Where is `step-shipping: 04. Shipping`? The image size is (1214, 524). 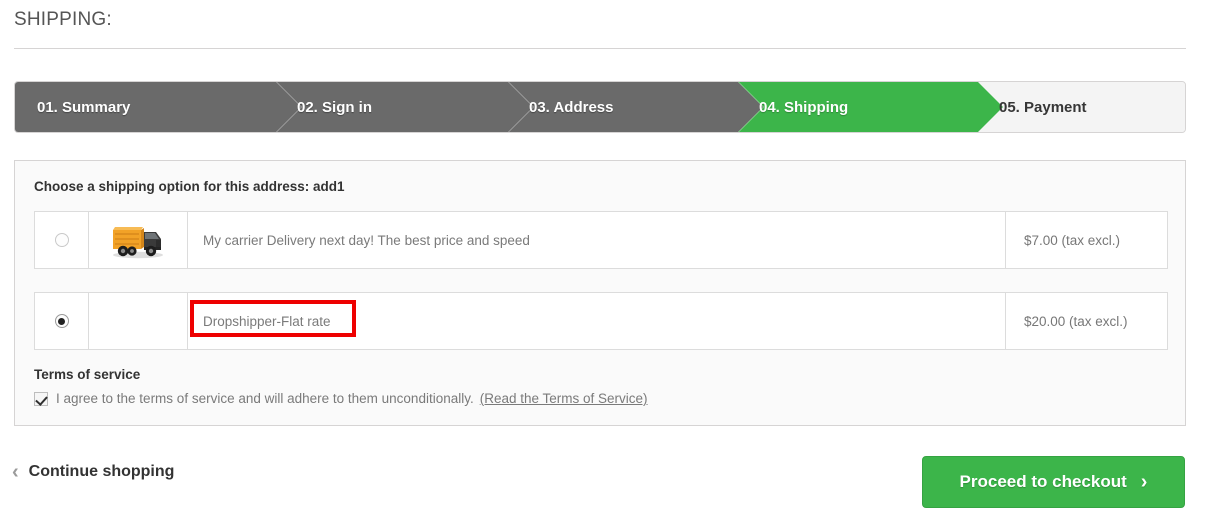
step-shipping: 04. Shipping is located at coordinates (870, 107).